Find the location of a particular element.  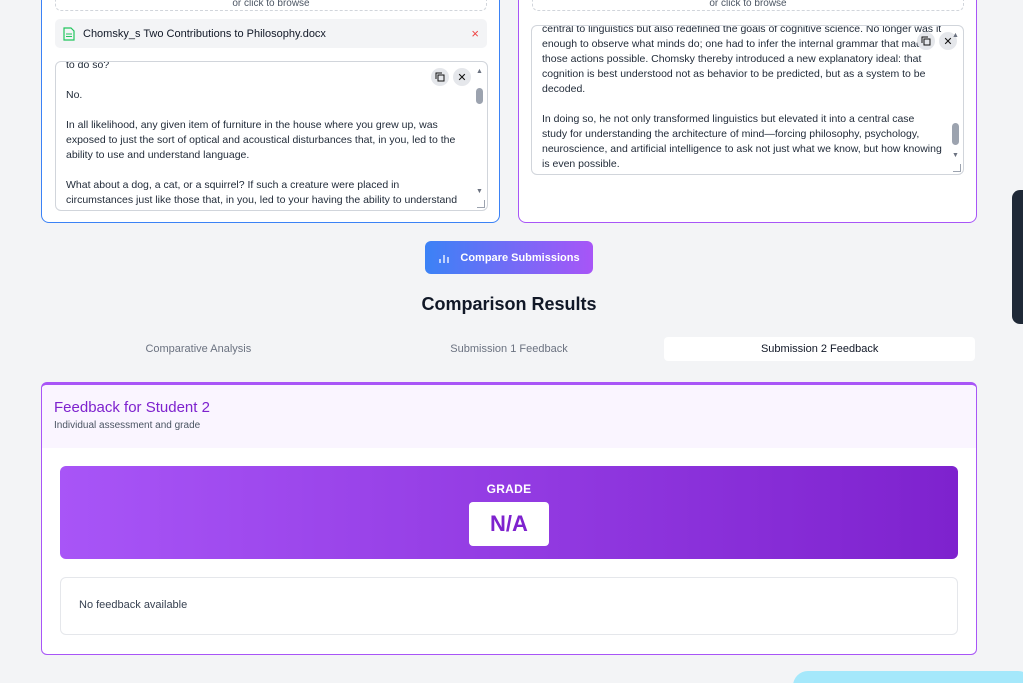

tab-submission-2-feedback: Submission 2 Feedback is located at coordinates (820, 349).